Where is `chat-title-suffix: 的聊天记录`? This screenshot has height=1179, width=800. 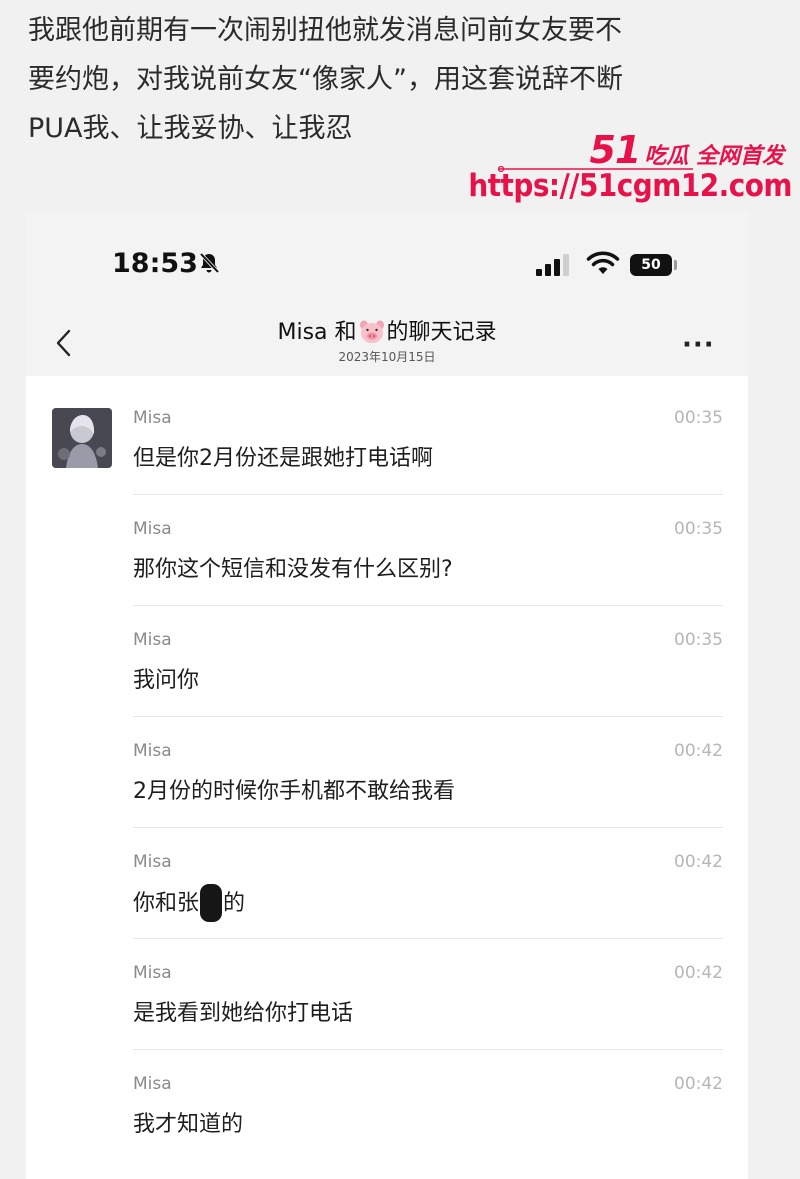
chat-title-suffix: 的聊天记录 is located at coordinates (441, 332).